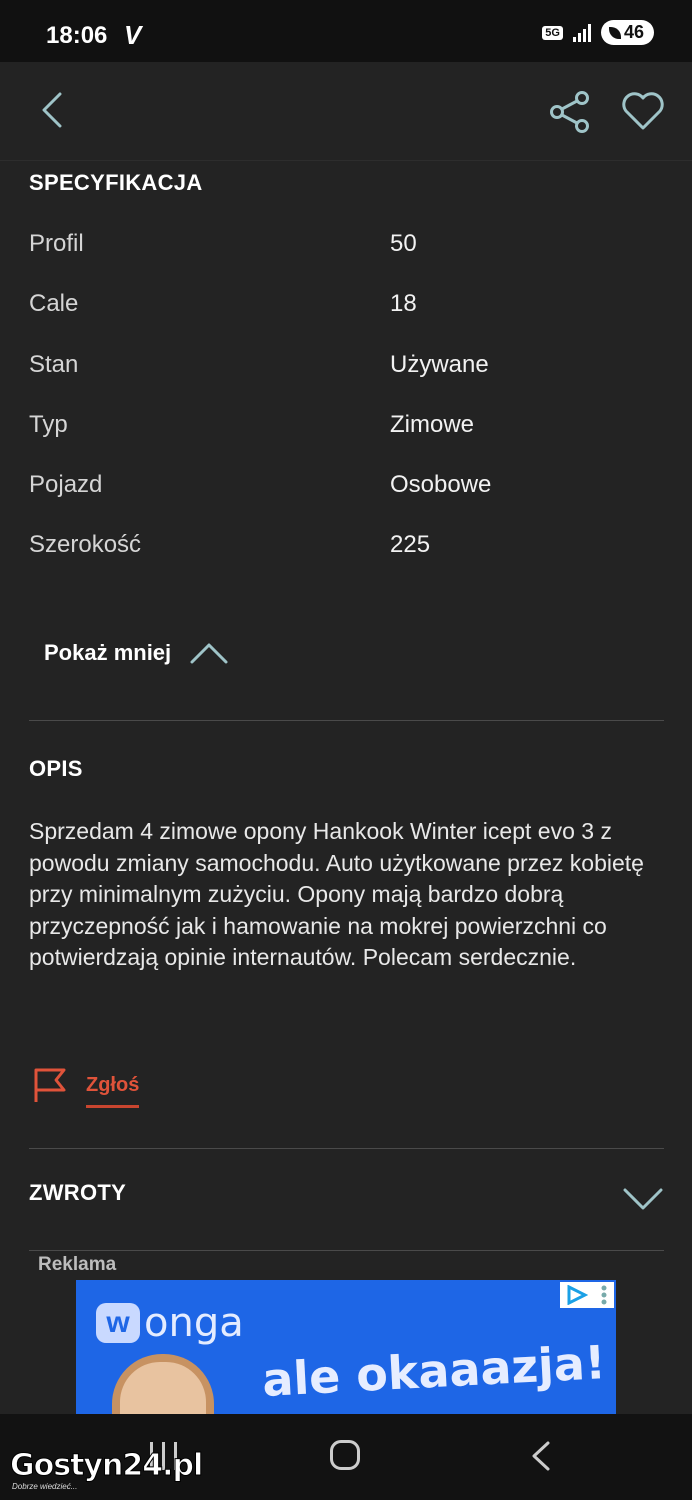 Image resolution: width=692 pixels, height=1500 pixels. What do you see at coordinates (133, 35) in the screenshot?
I see `carrier-icon: V` at bounding box center [133, 35].